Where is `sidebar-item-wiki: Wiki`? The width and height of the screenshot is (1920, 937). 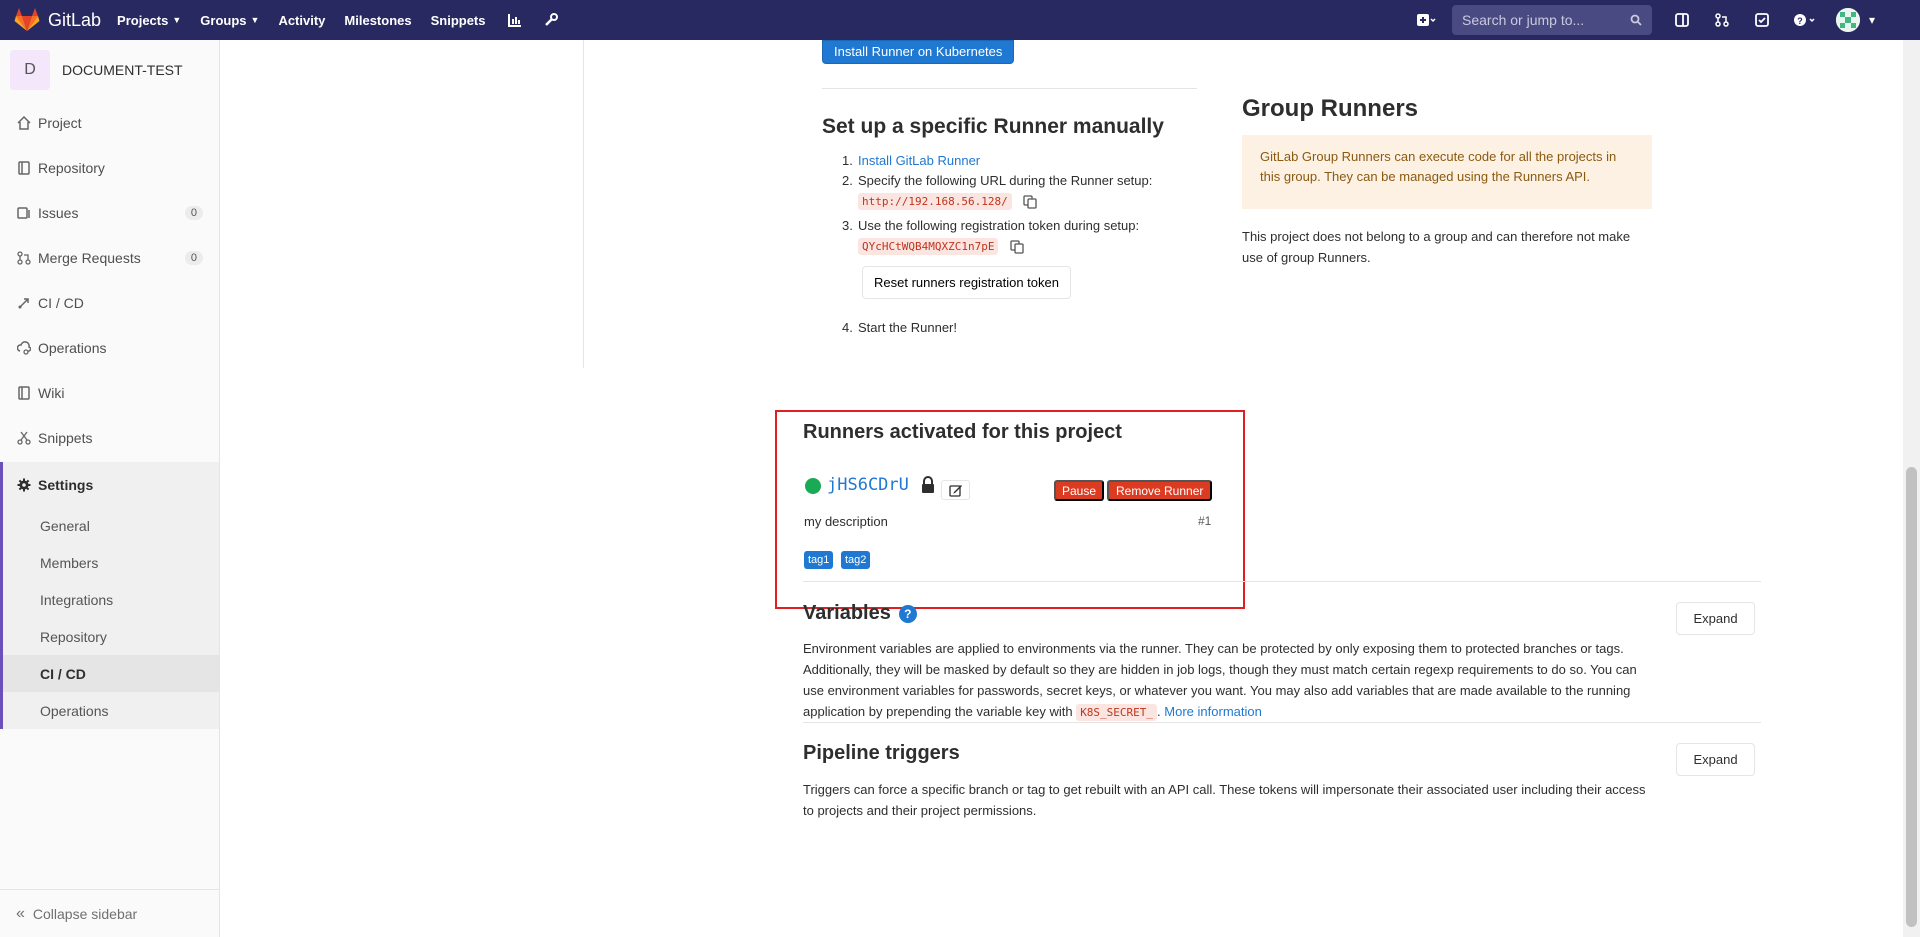
sidebar-item-wiki: Wiki is located at coordinates (109, 392).